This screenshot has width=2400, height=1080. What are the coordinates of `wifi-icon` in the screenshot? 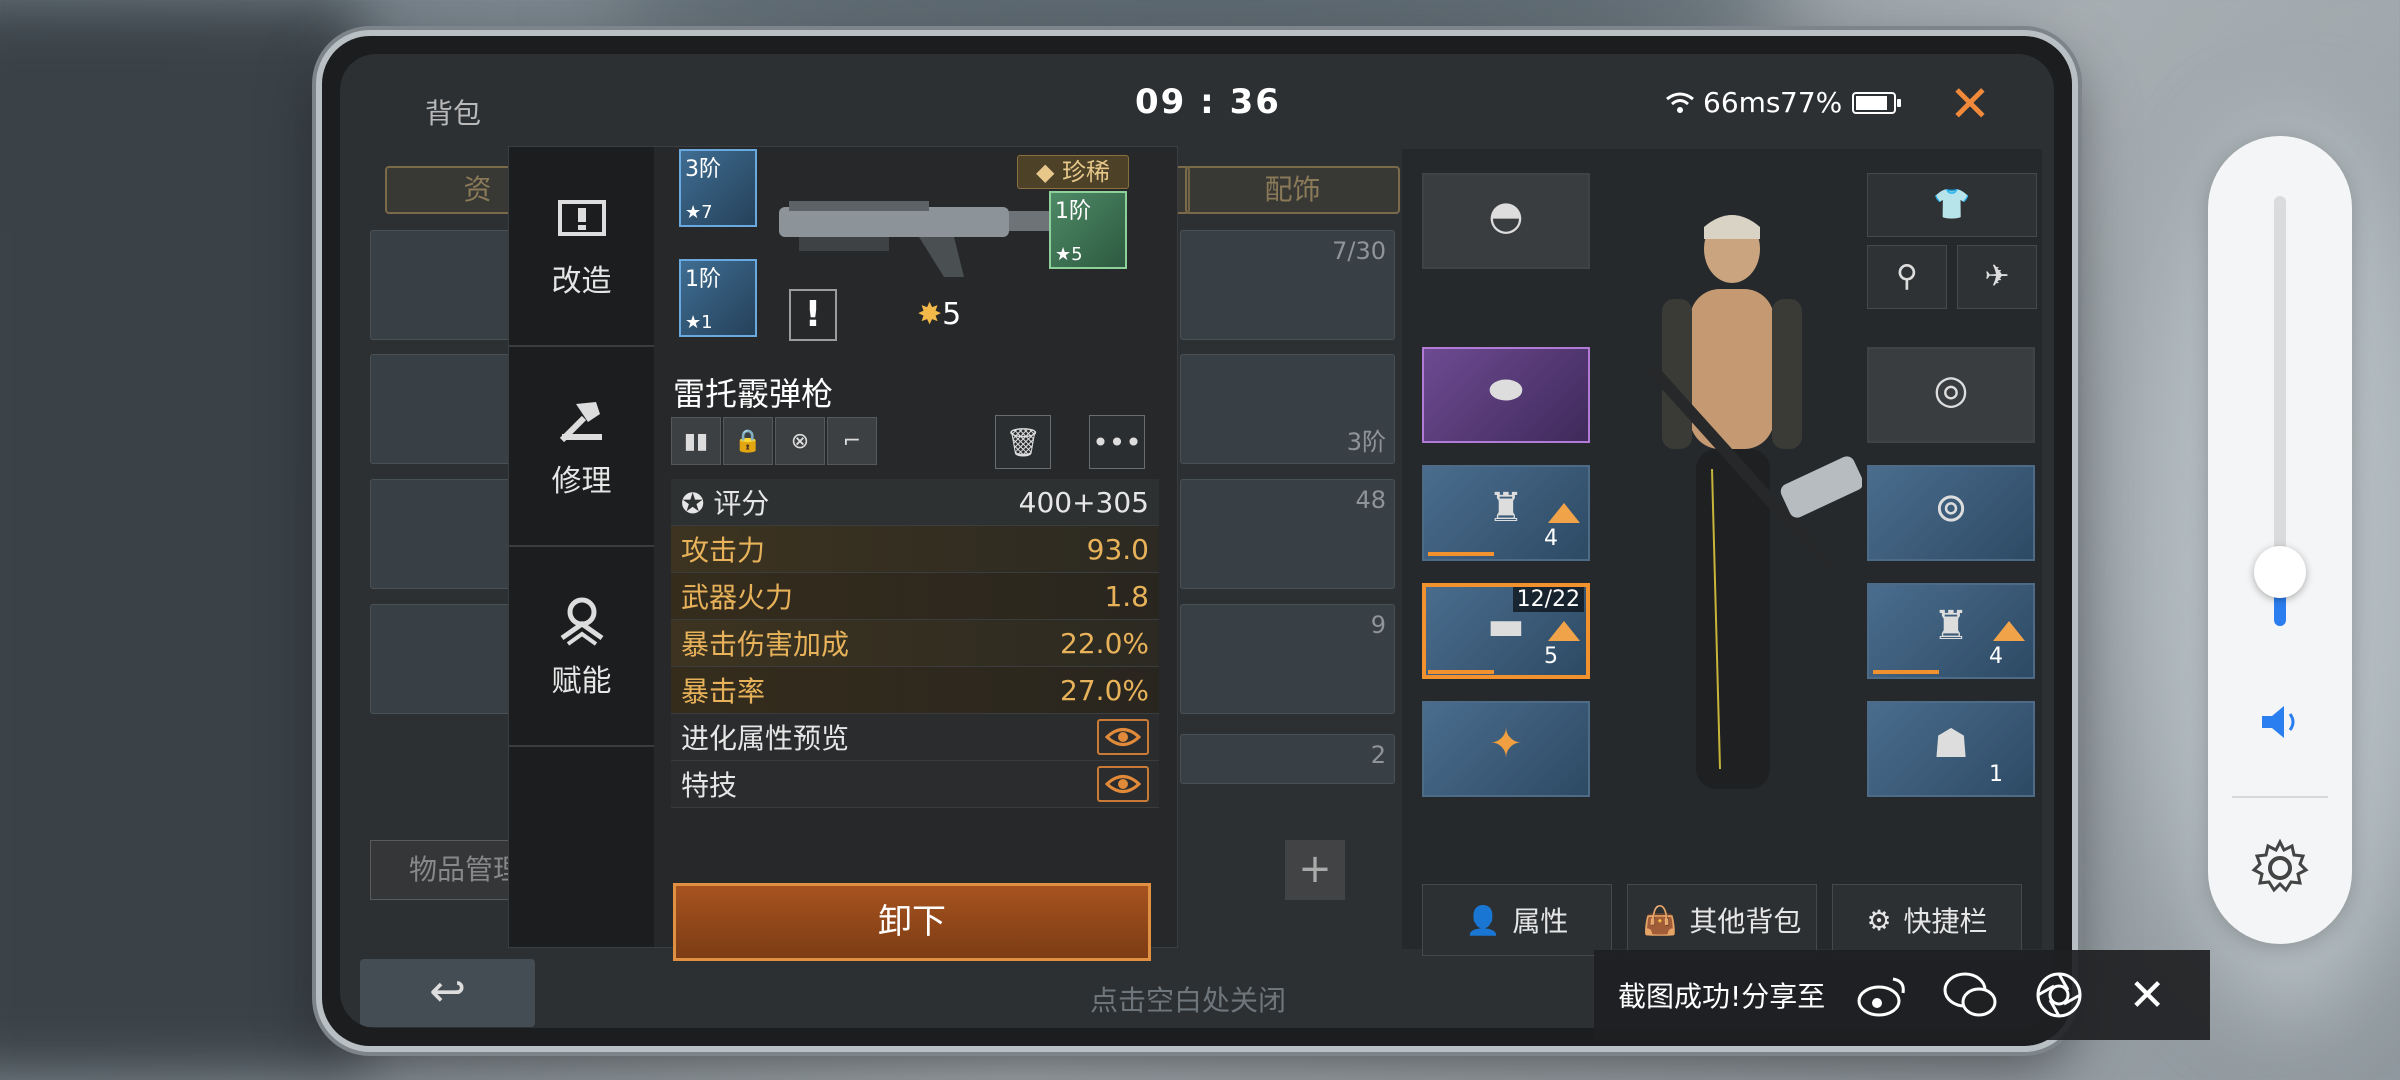 It's located at (1680, 102).